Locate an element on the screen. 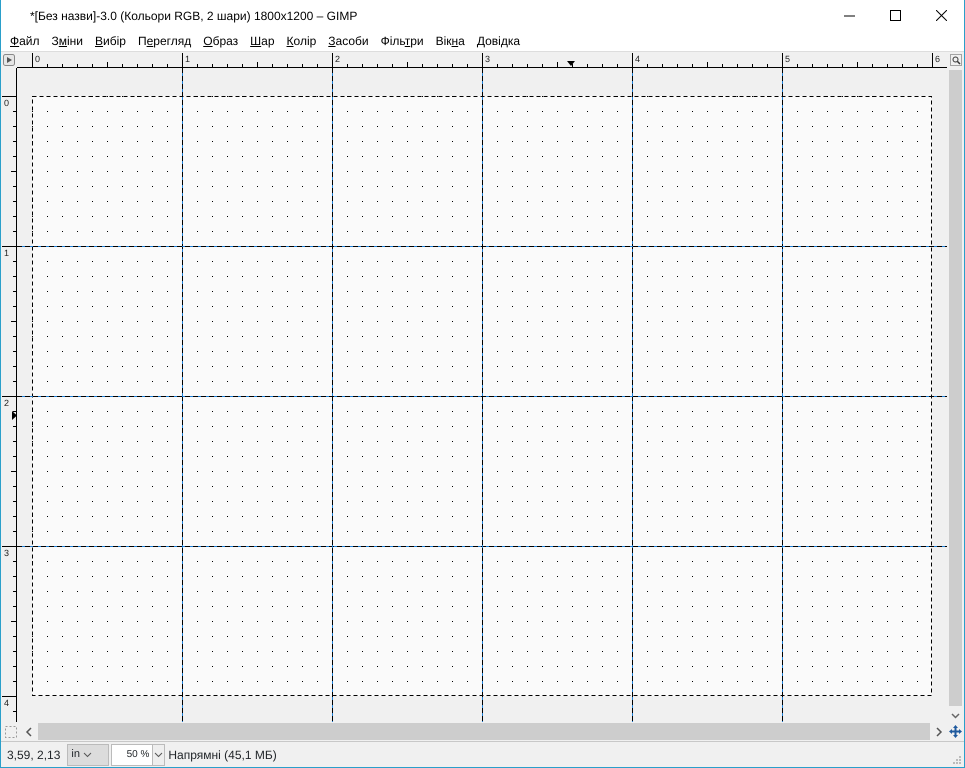  ruler-menu-button is located at coordinates (9, 60).